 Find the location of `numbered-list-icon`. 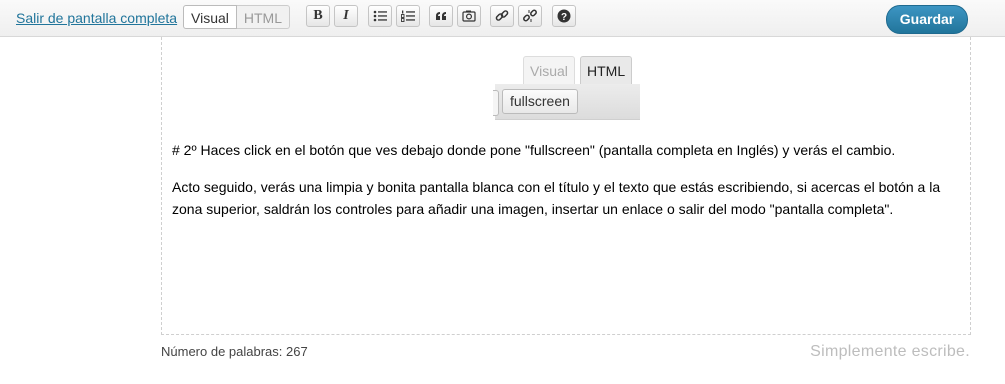

numbered-list-icon is located at coordinates (408, 16).